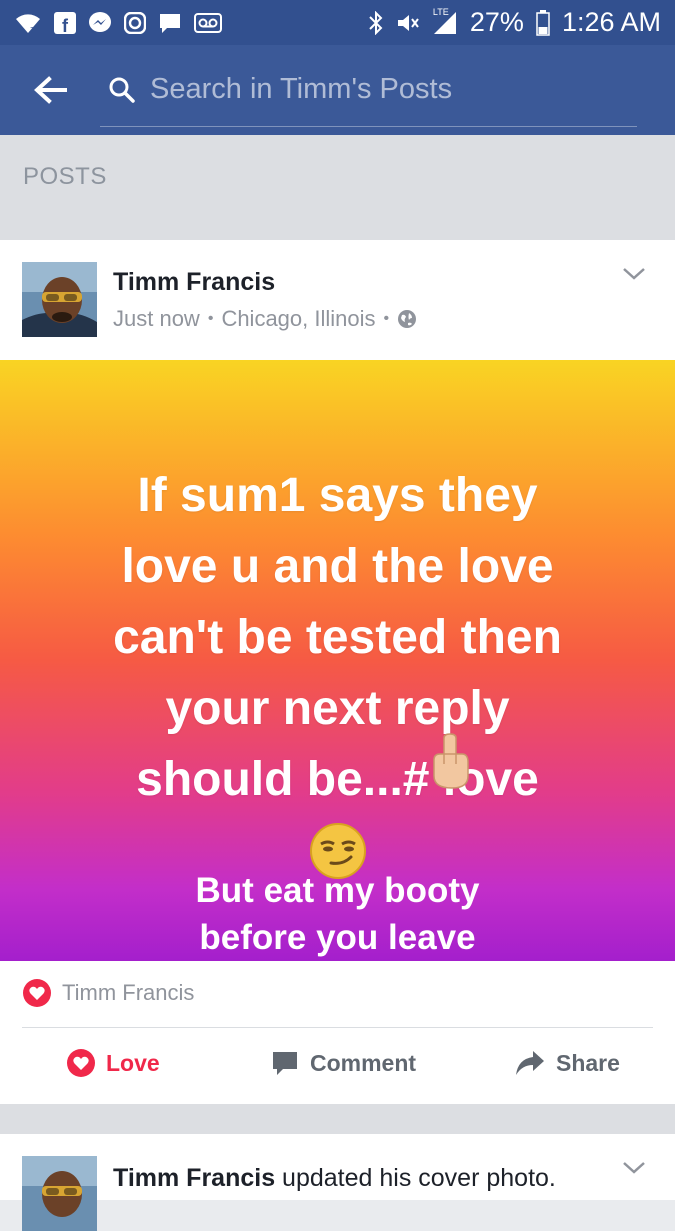 The width and height of the screenshot is (675, 1231). Describe the element at coordinates (133, 1062) in the screenshot. I see `love-label: Love` at that location.